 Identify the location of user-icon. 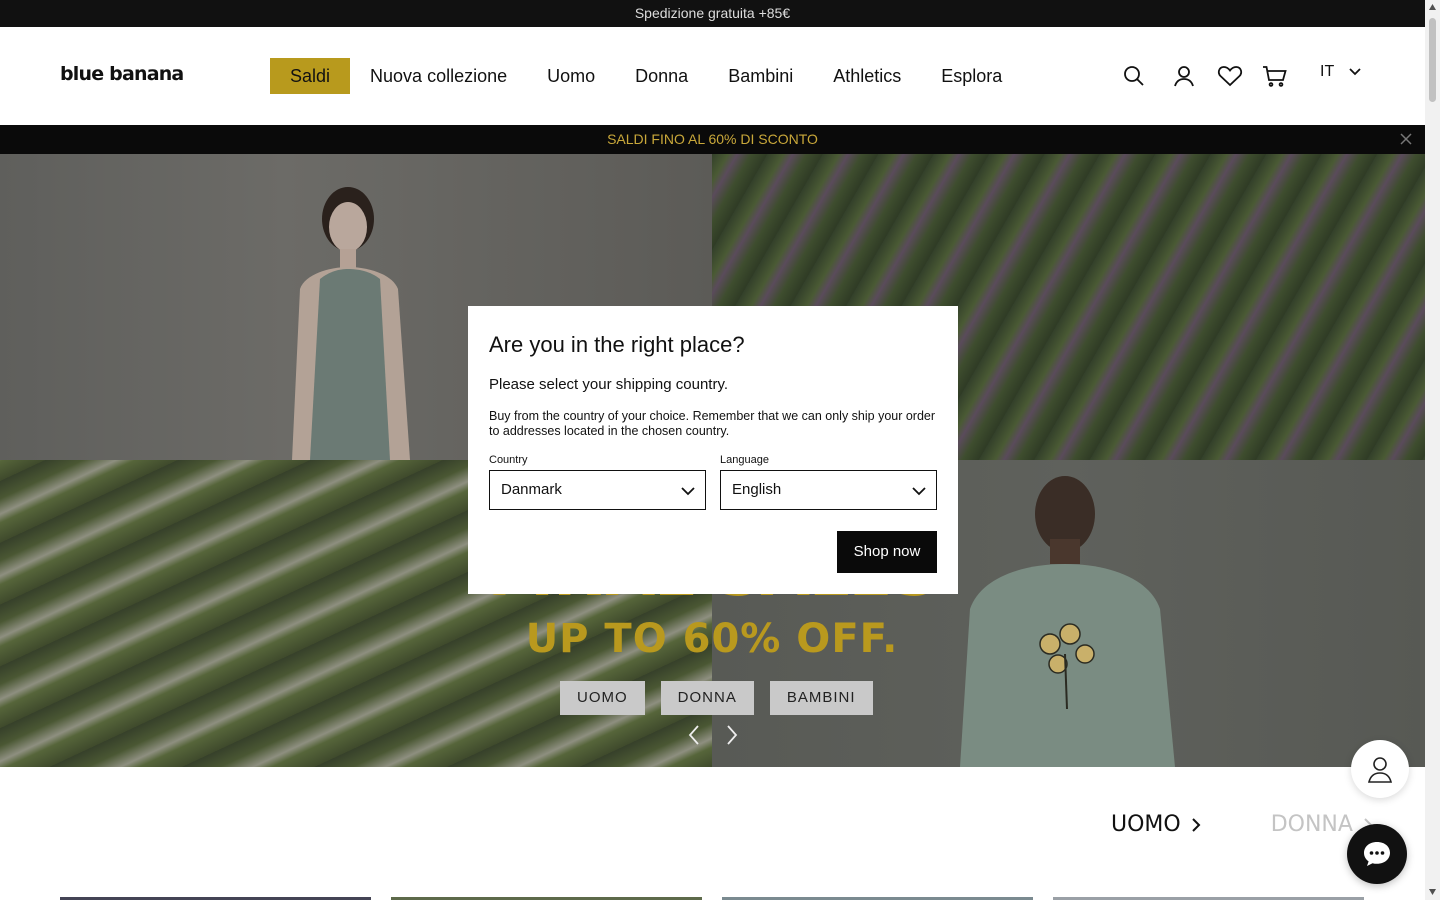
(1380, 770).